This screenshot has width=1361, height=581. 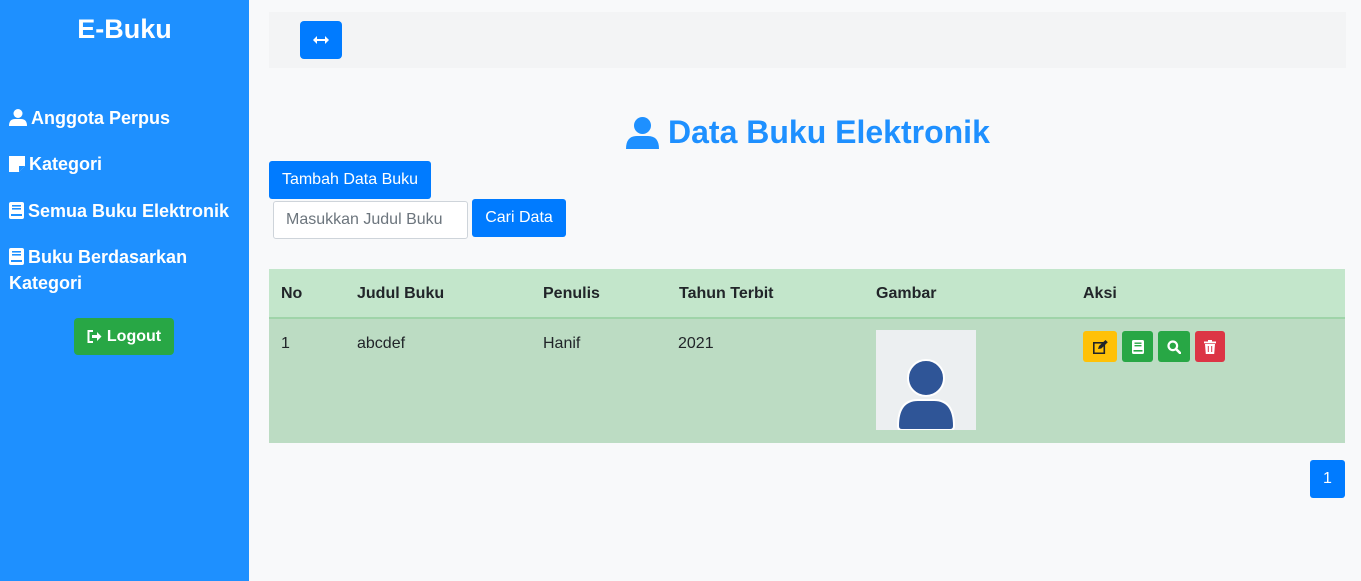 I want to click on sidebar-item-label: Anggota Perpus, so click(x=101, y=118).